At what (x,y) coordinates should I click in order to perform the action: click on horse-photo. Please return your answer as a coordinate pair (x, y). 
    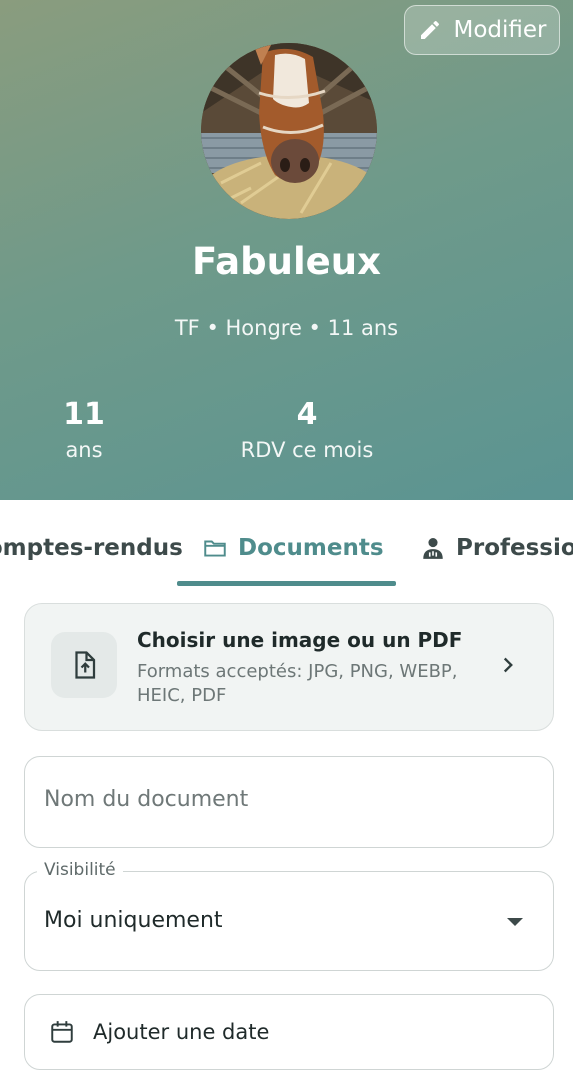
    Looking at the image, I should click on (289, 131).